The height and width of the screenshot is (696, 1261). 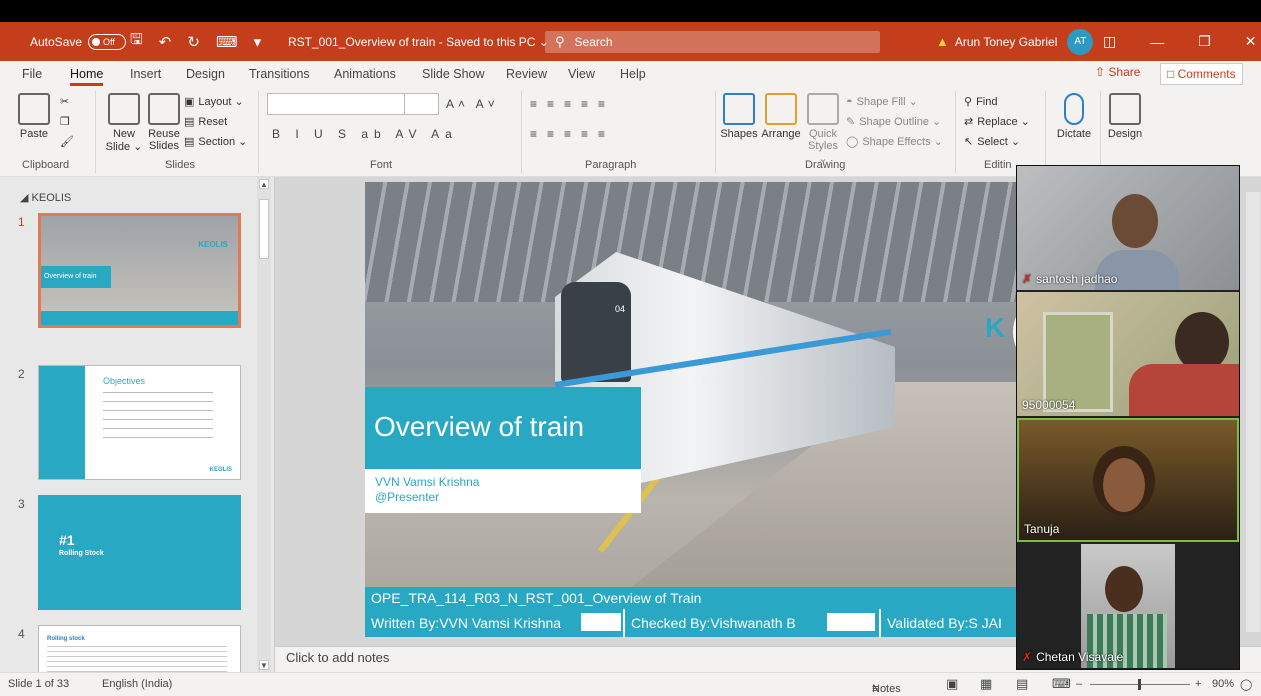 I want to click on copy-icon: ❐, so click(x=65, y=121).